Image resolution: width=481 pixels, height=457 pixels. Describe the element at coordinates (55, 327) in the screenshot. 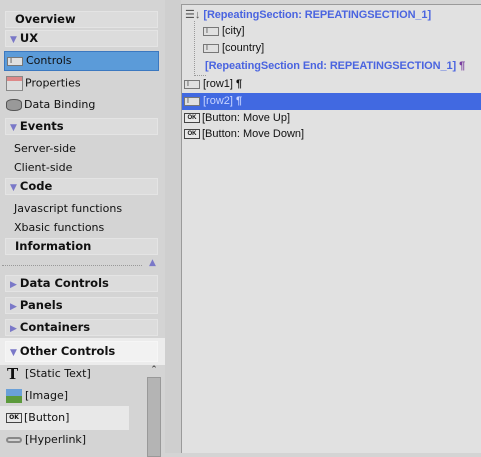

I see `group-label: Containers` at that location.